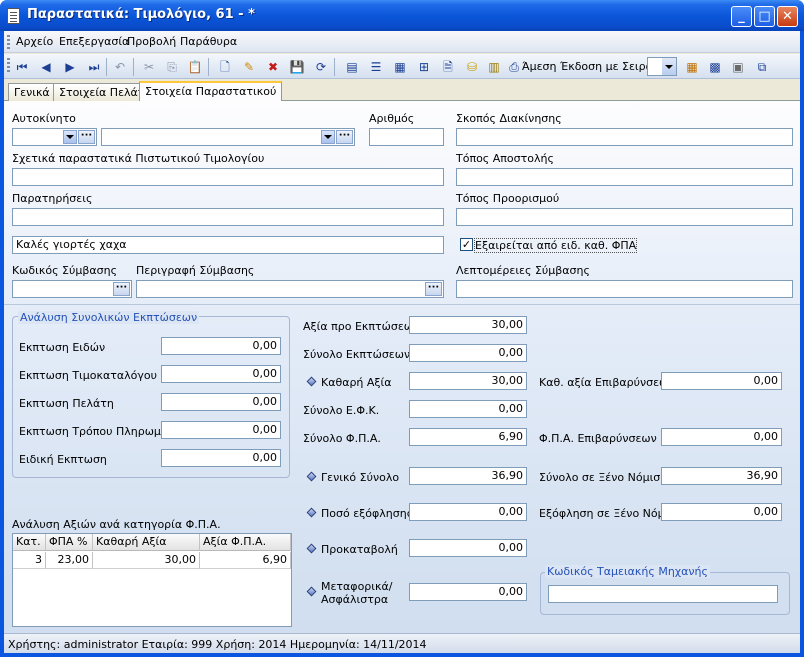 This screenshot has height=657, width=804. Describe the element at coordinates (624, 289) in the screenshot. I see `contract-details-input` at that location.